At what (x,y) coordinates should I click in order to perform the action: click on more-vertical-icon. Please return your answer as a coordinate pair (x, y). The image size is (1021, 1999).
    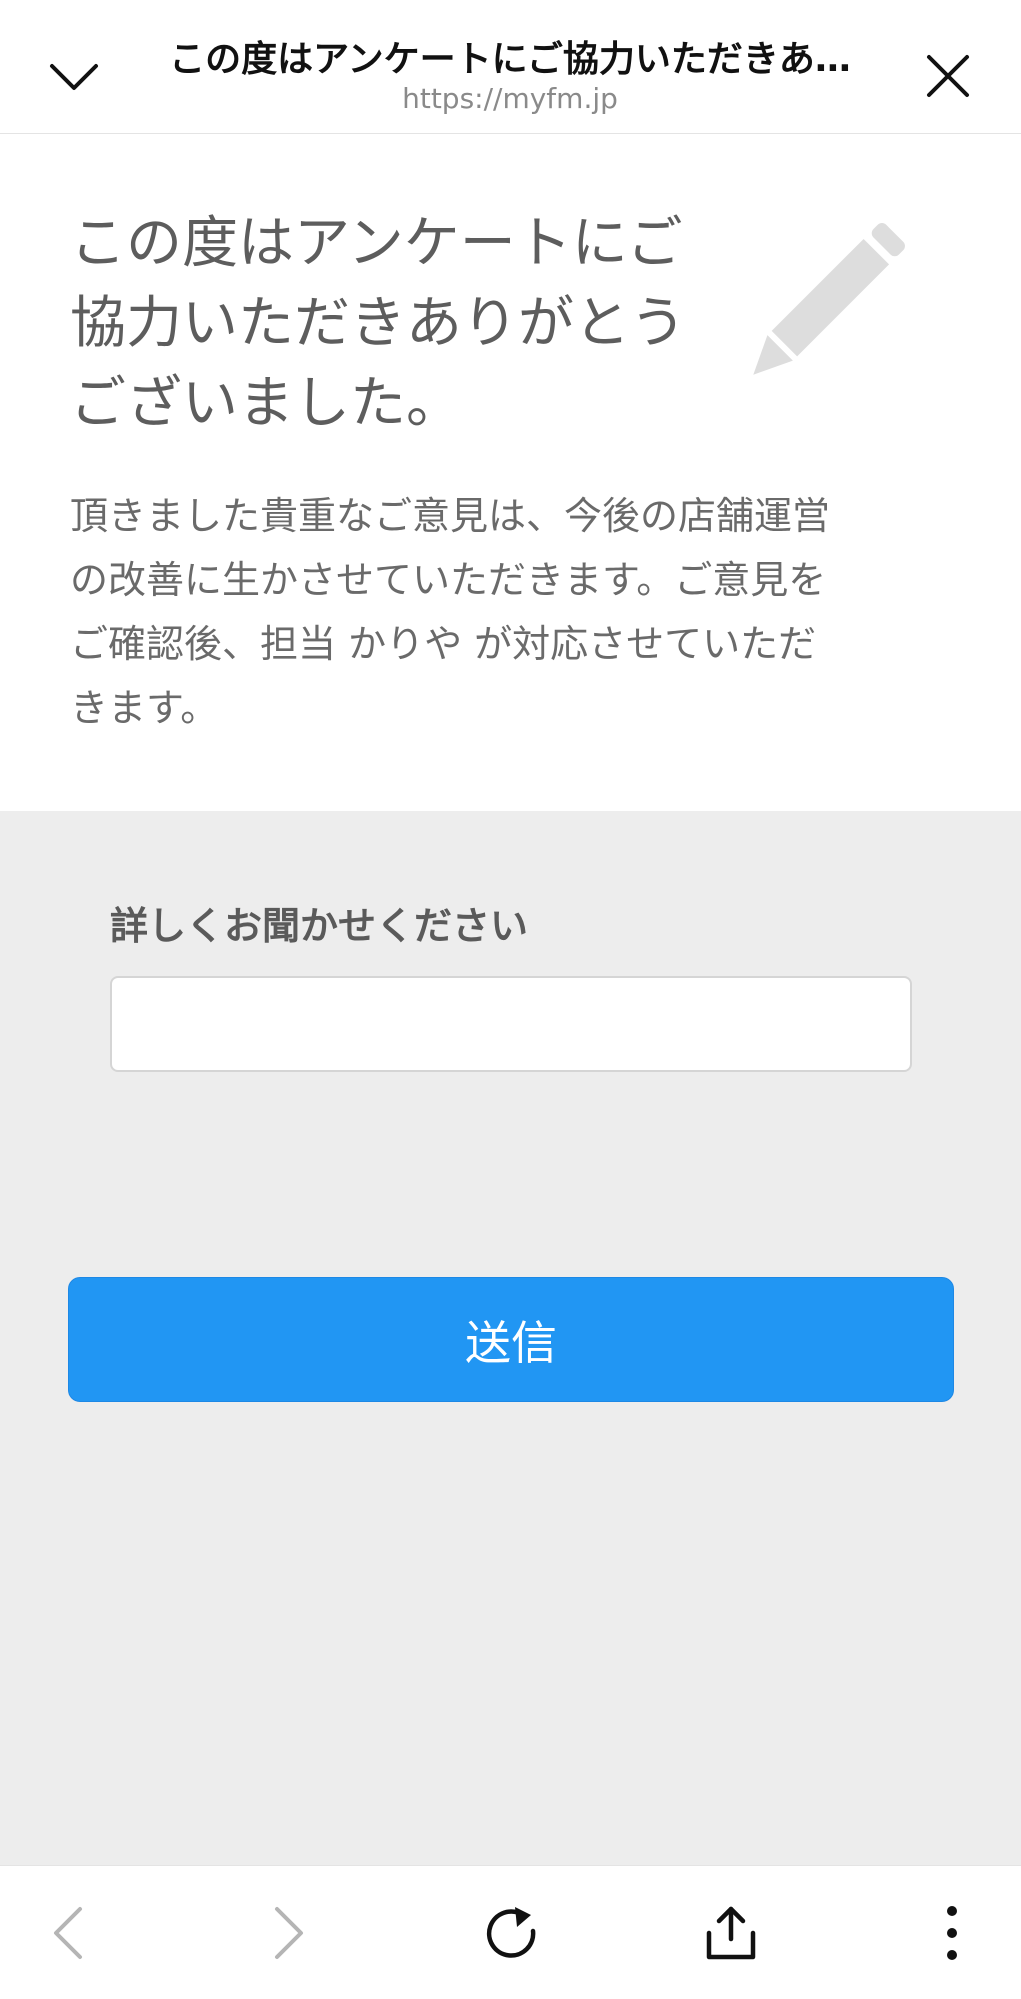
    Looking at the image, I should click on (952, 1933).